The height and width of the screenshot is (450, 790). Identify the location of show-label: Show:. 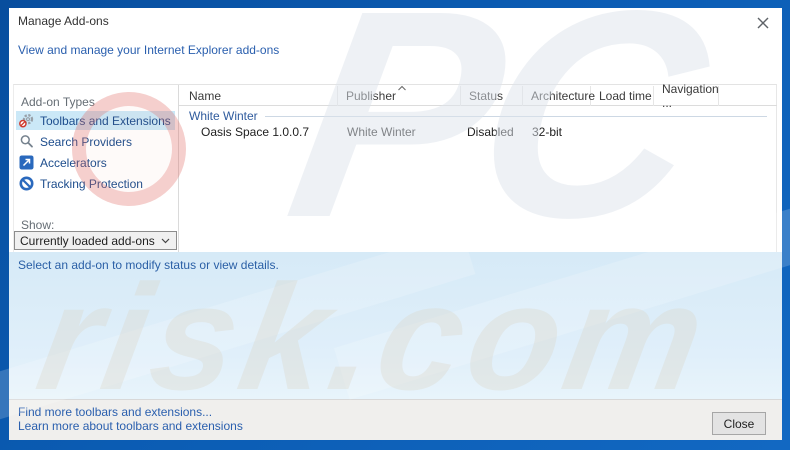
(38, 225).